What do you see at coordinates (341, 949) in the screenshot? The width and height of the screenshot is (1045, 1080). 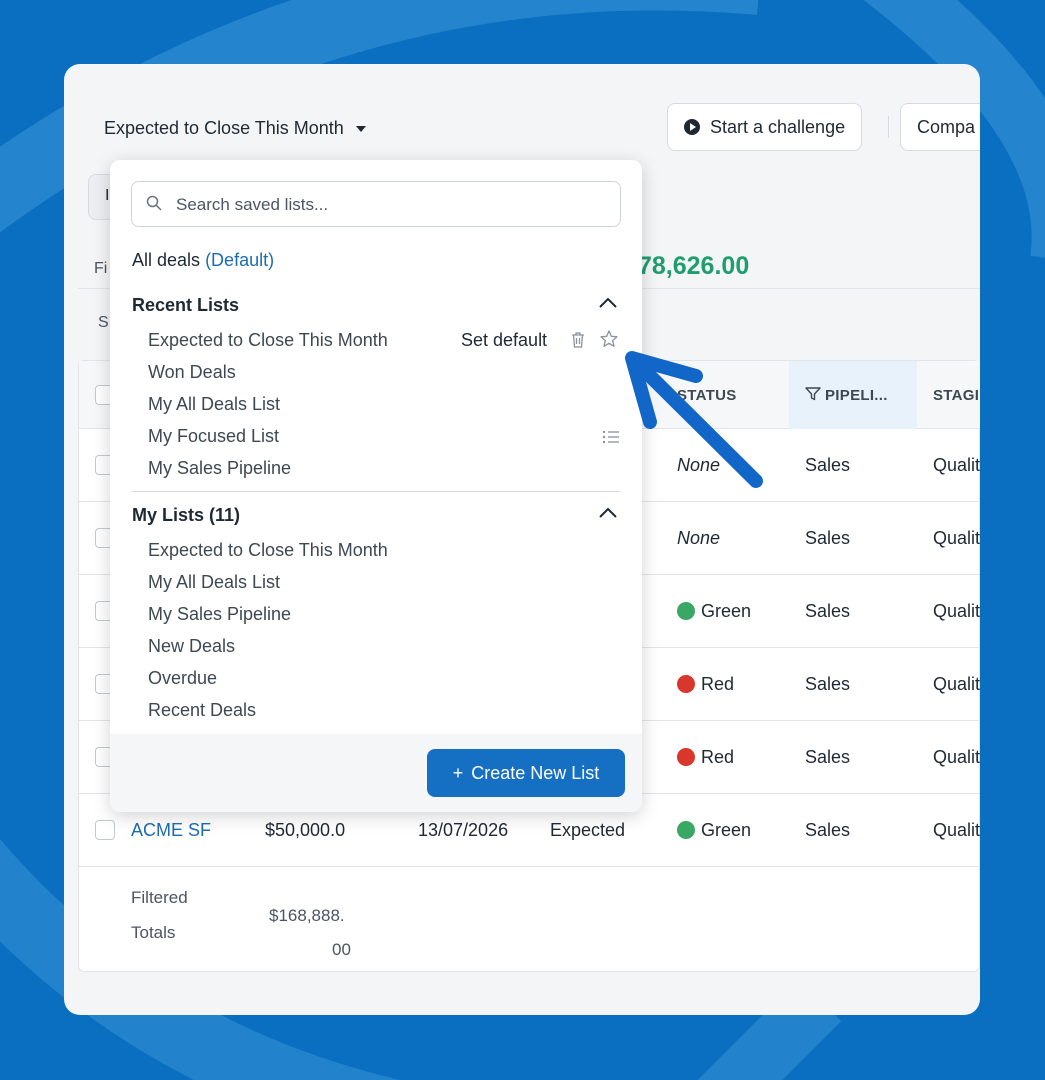 I see `footer-total-2: 00` at bounding box center [341, 949].